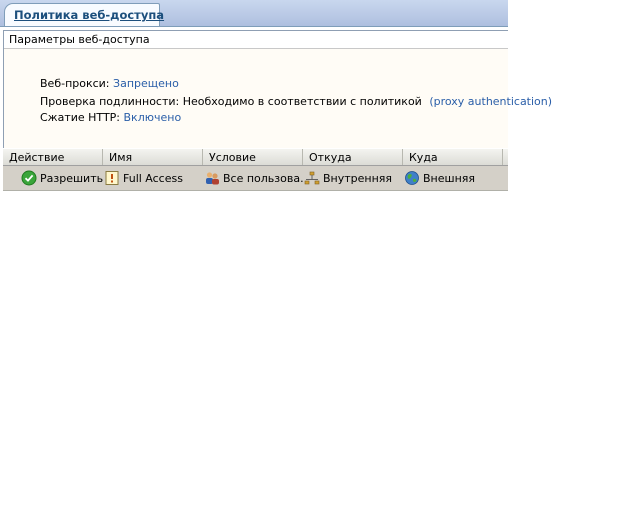 The image size is (640, 512). I want to click on compression-setting: Сжатие HTTP: Включено, so click(110, 117).